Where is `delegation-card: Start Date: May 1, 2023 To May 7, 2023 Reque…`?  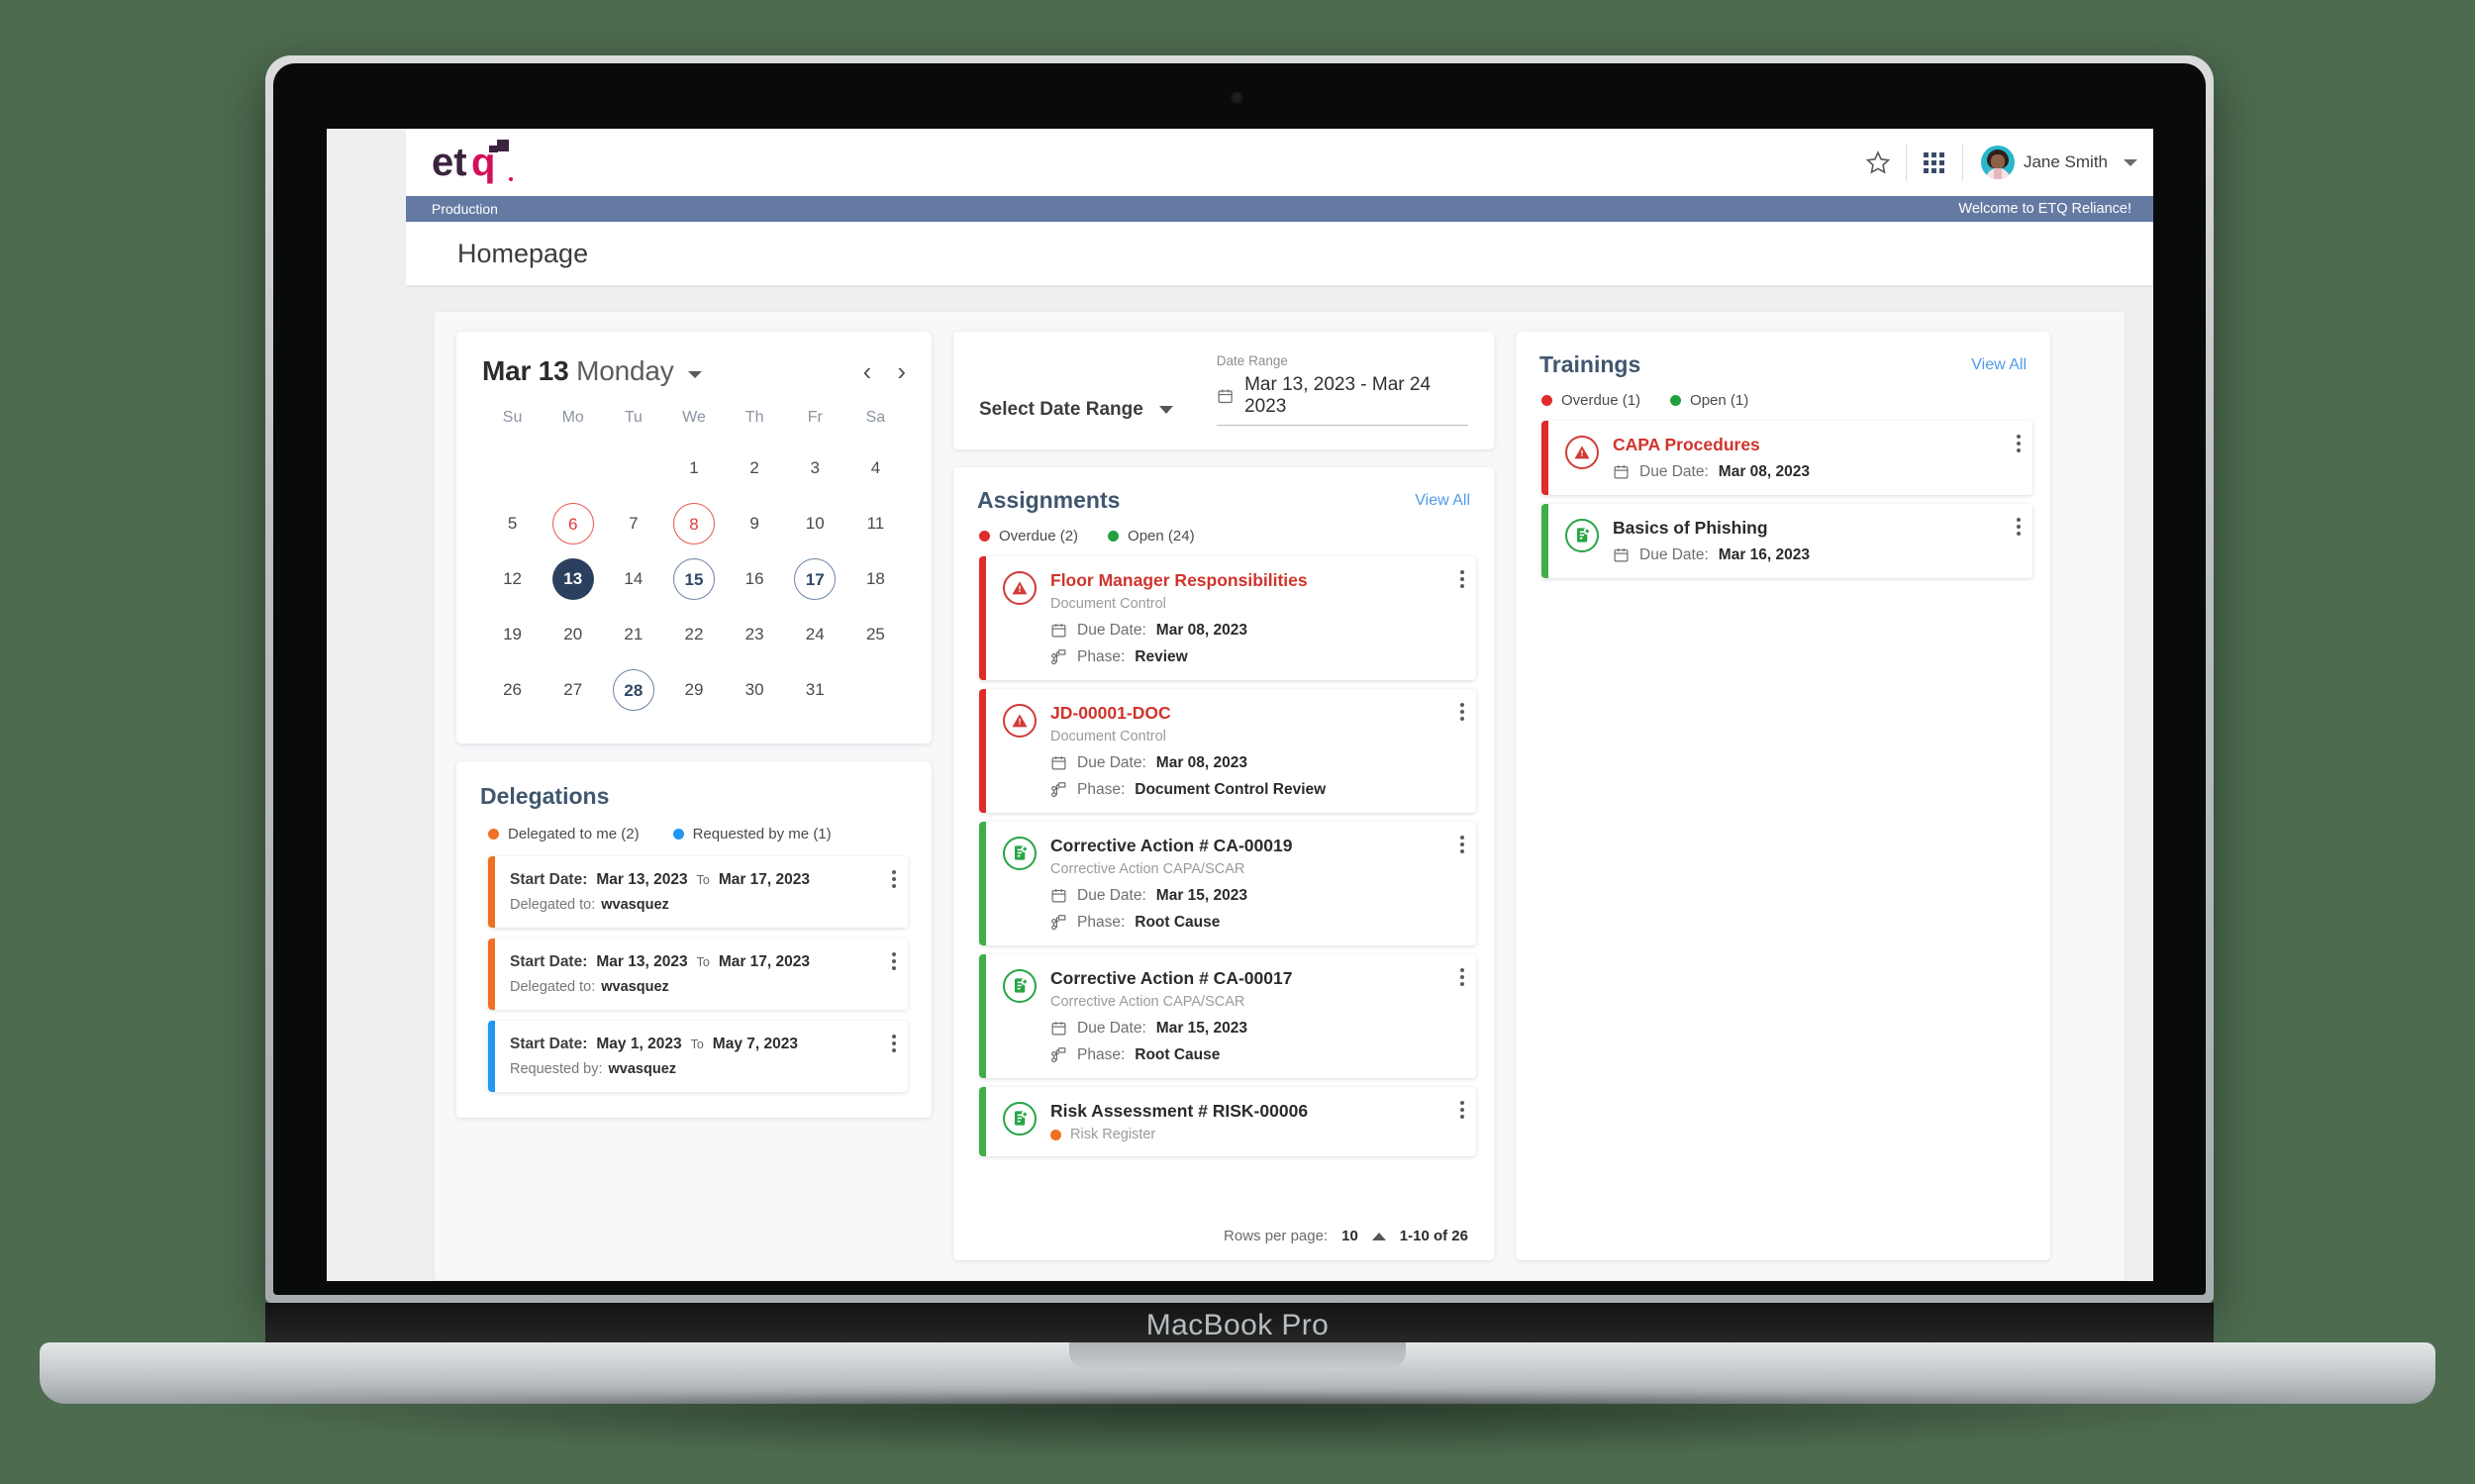
delegation-card: Start Date: May 1, 2023 To May 7, 2023 Reque… is located at coordinates (698, 1056).